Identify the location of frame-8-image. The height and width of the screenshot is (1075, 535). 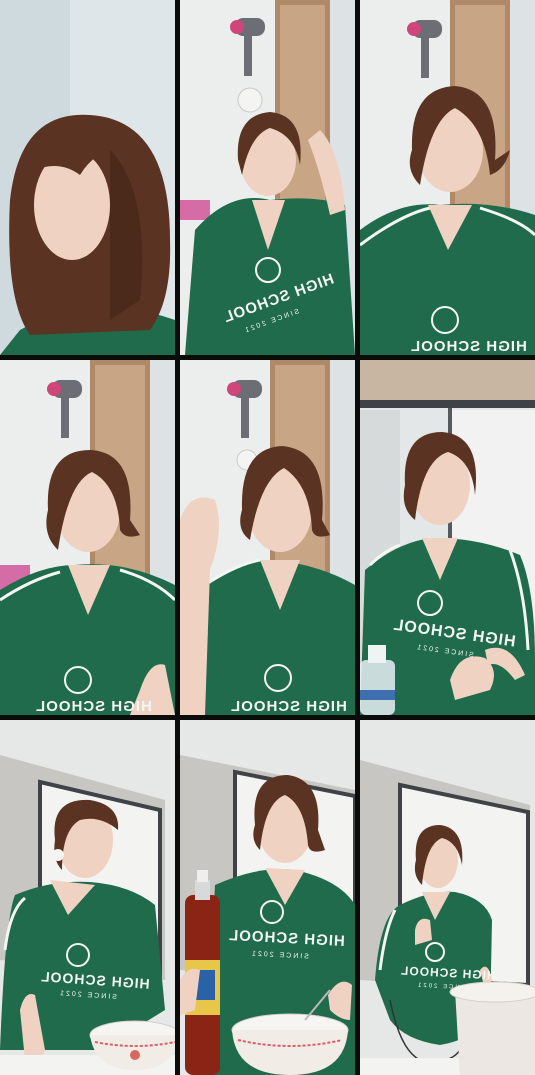
(267, 897).